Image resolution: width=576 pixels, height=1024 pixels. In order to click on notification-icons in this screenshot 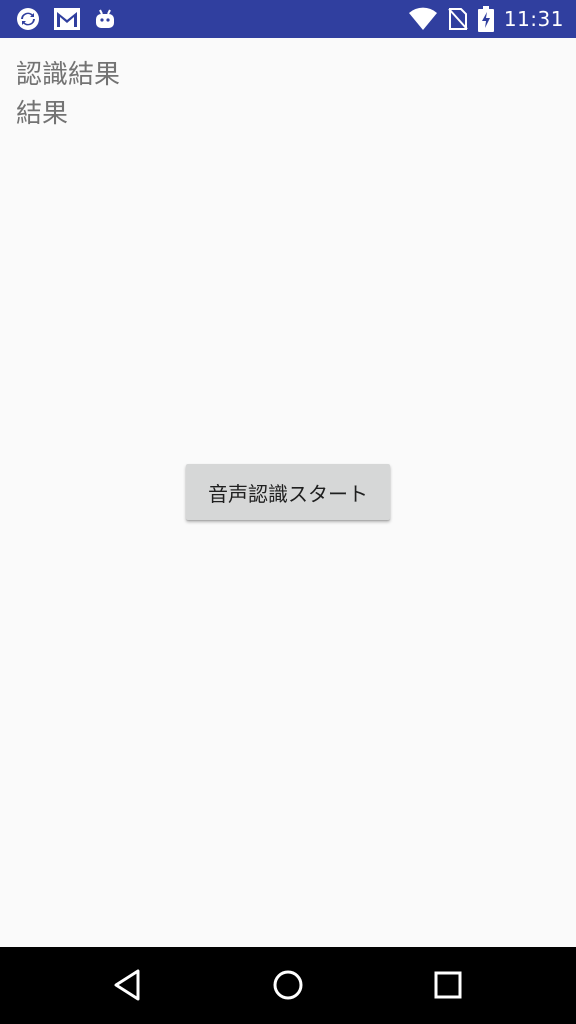, I will do `click(66, 19)`.